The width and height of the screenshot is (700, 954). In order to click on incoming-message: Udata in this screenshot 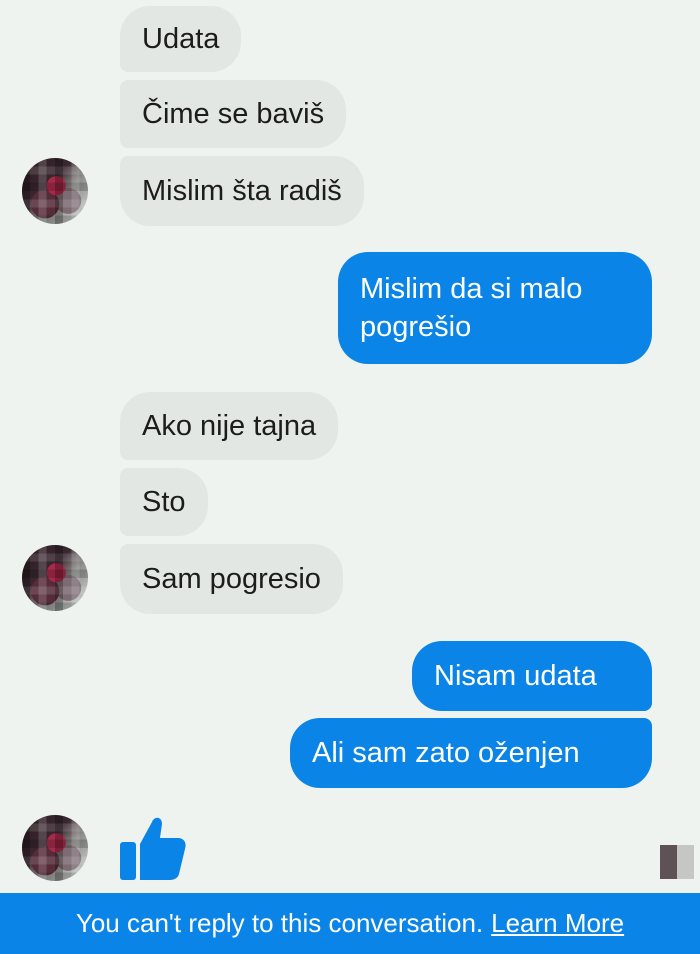, I will do `click(181, 39)`.